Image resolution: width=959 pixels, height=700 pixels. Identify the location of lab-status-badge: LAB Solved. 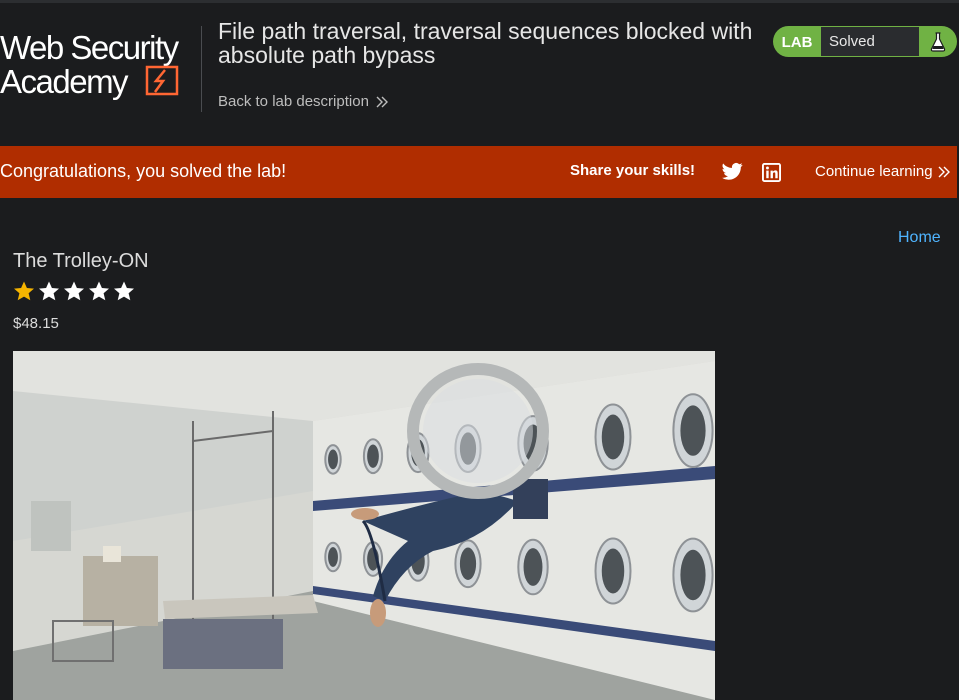
(865, 41).